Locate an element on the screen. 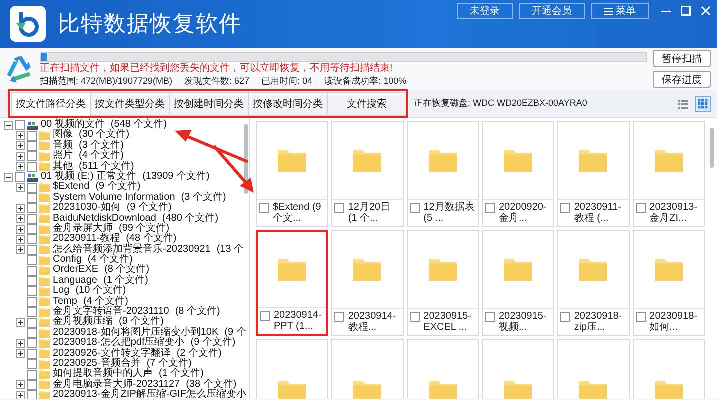 This screenshot has height=400, width=717. action-button: 保存进度 is located at coordinates (682, 79).